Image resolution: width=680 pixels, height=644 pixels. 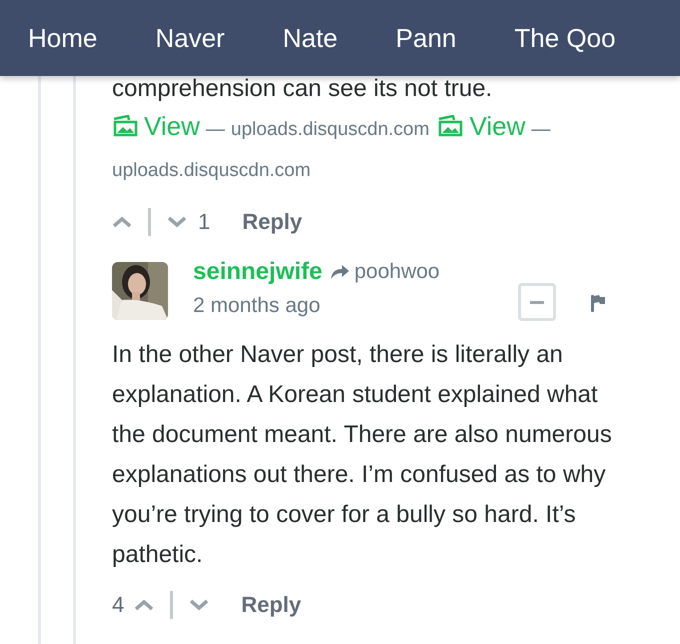 What do you see at coordinates (397, 272) in the screenshot?
I see `parent-author-link: poohwoo` at bounding box center [397, 272].